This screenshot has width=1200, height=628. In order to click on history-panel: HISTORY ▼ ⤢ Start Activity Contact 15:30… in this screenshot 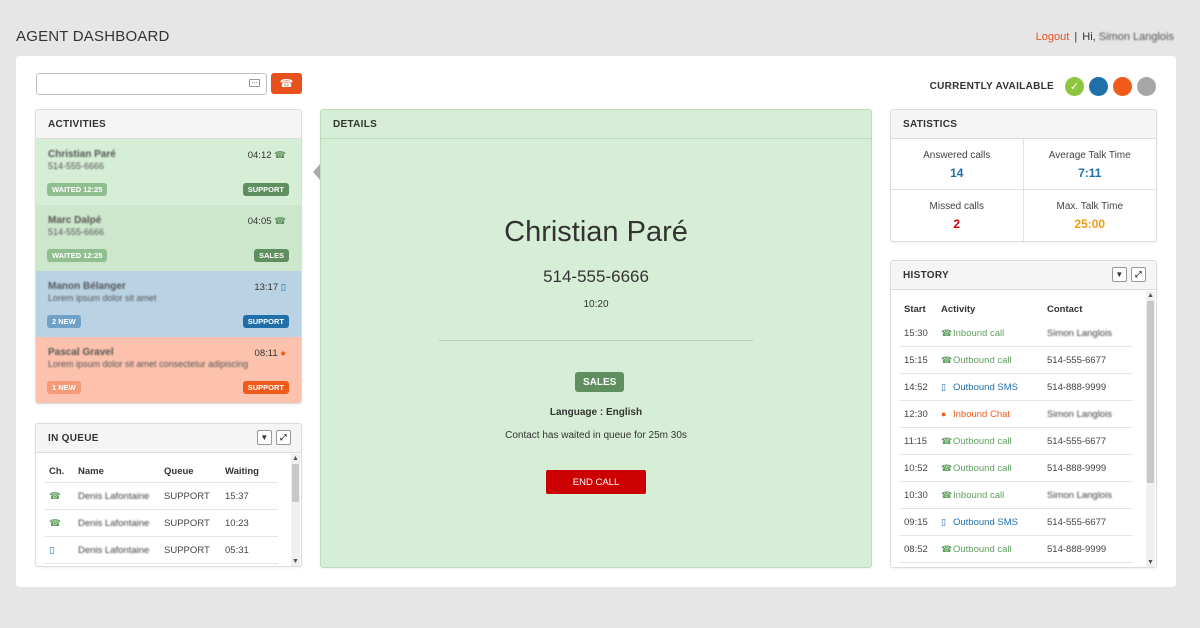, I will do `click(1023, 414)`.